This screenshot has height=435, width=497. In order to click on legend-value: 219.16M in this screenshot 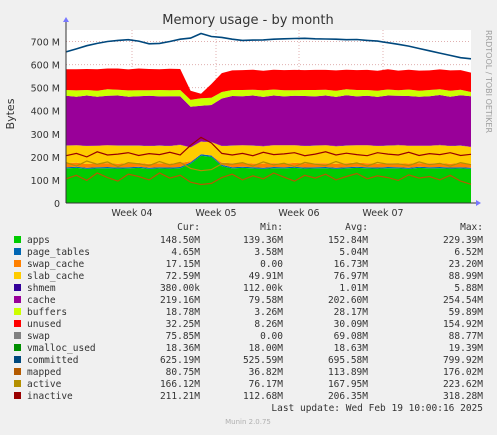, I will do `click(180, 300)`.